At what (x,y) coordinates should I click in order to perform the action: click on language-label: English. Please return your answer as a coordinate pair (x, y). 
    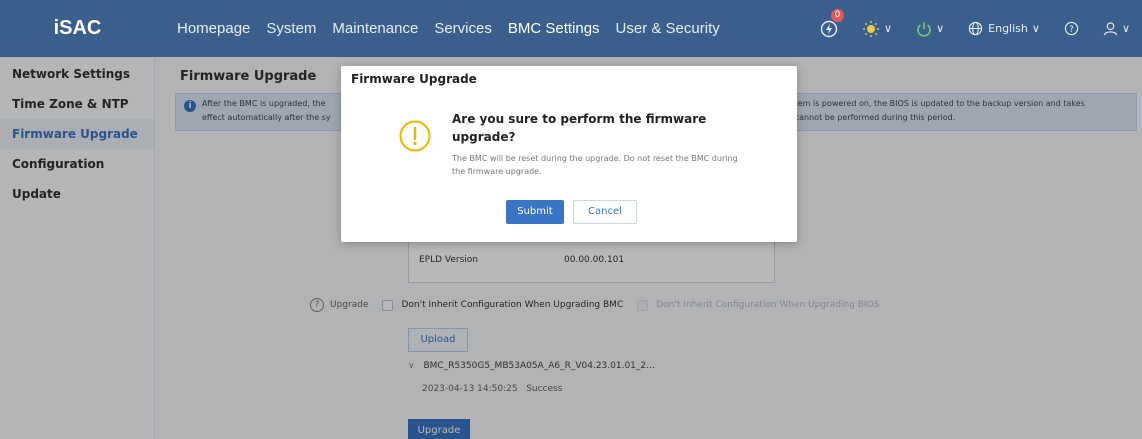
    Looking at the image, I should click on (1008, 28).